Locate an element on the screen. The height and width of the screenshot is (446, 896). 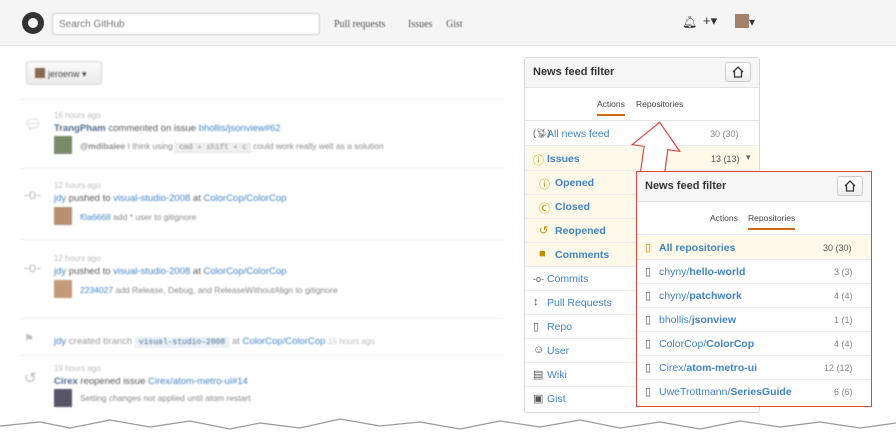
filter-count: 30 (30) is located at coordinates (724, 134).